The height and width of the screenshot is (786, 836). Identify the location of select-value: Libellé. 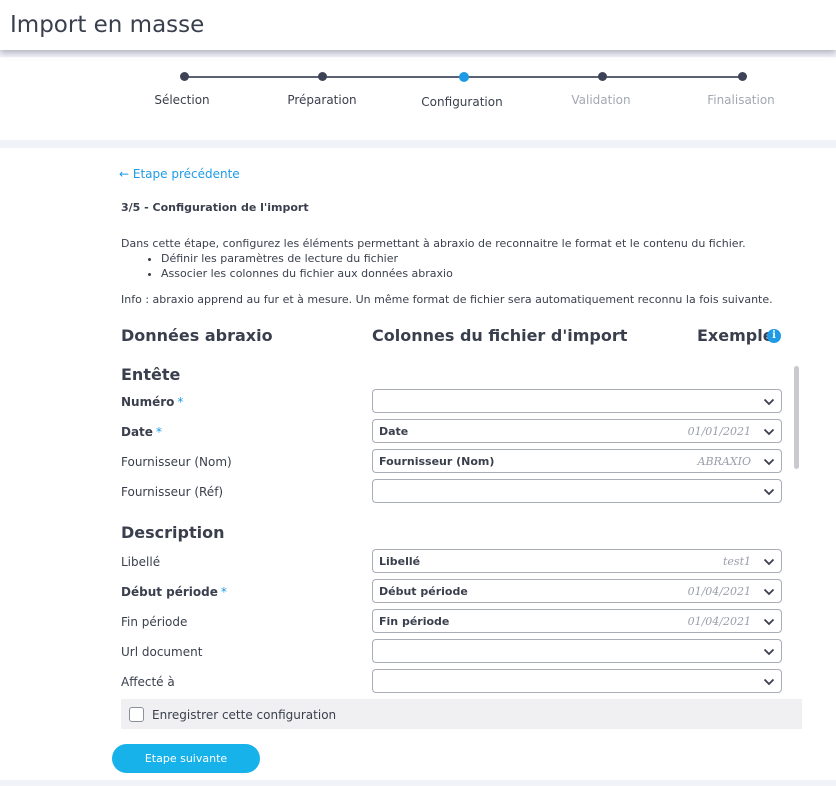
(400, 561).